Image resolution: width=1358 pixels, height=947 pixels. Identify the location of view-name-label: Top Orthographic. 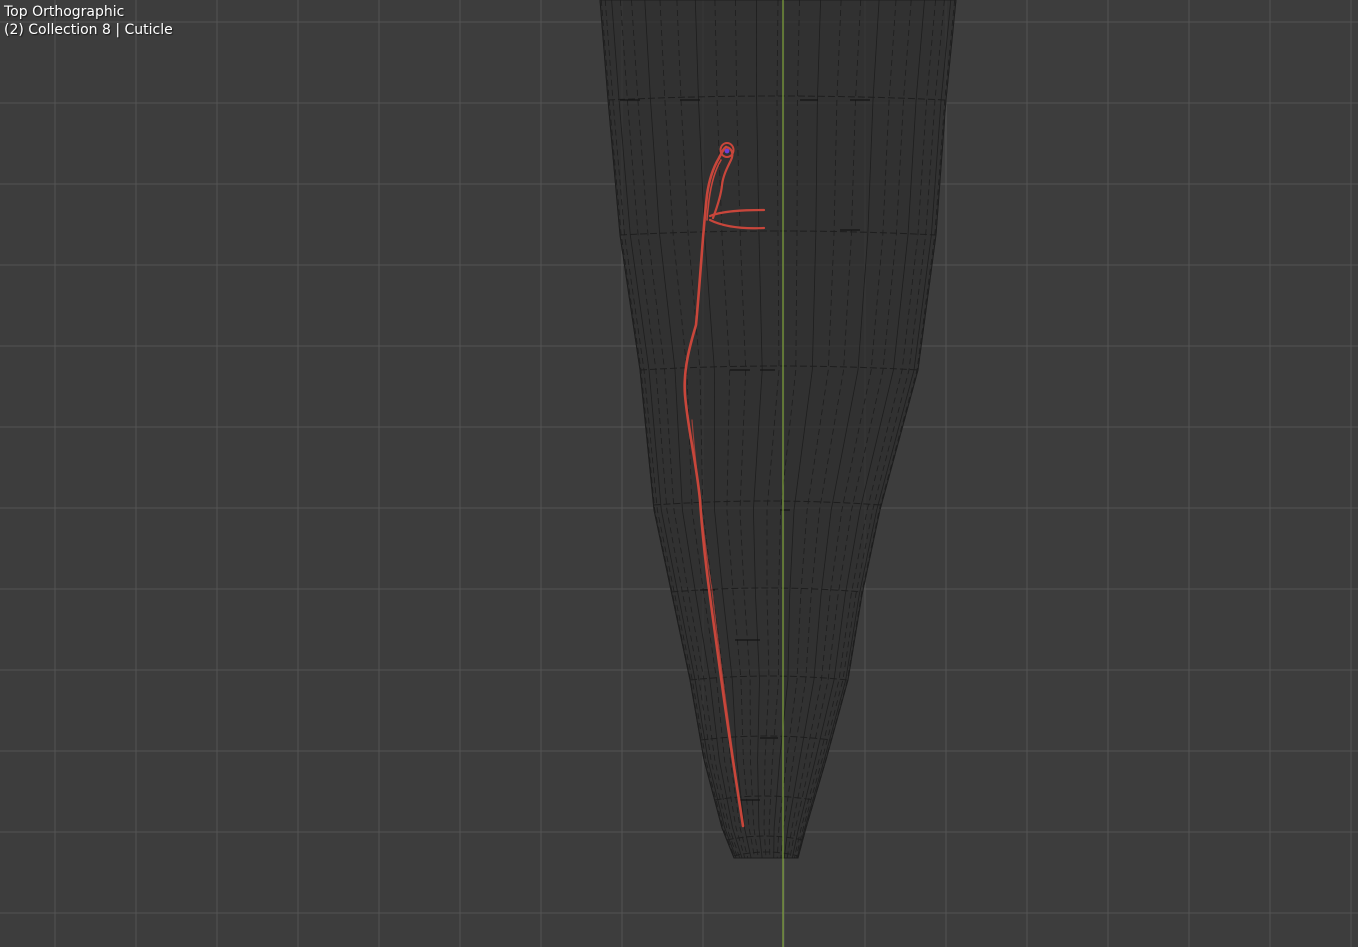
(64, 12).